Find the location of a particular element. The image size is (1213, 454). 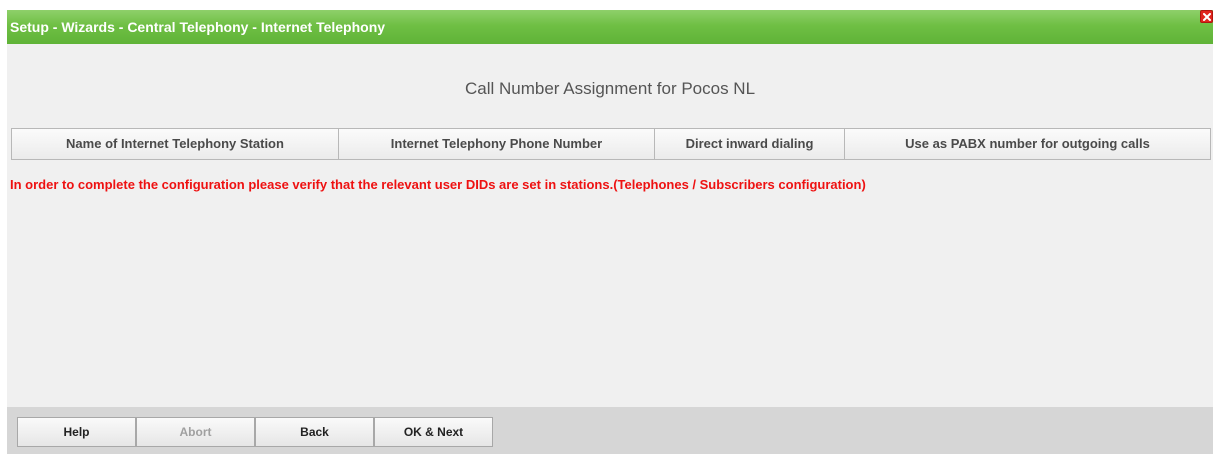

close-icon is located at coordinates (1207, 17).